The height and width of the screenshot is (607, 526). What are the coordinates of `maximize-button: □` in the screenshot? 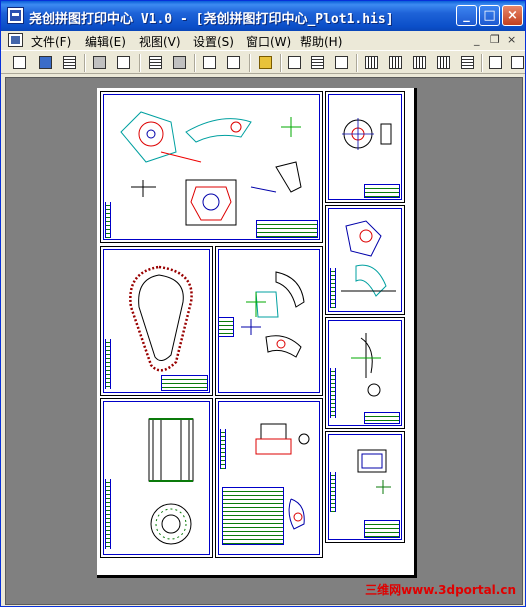 It's located at (489, 15).